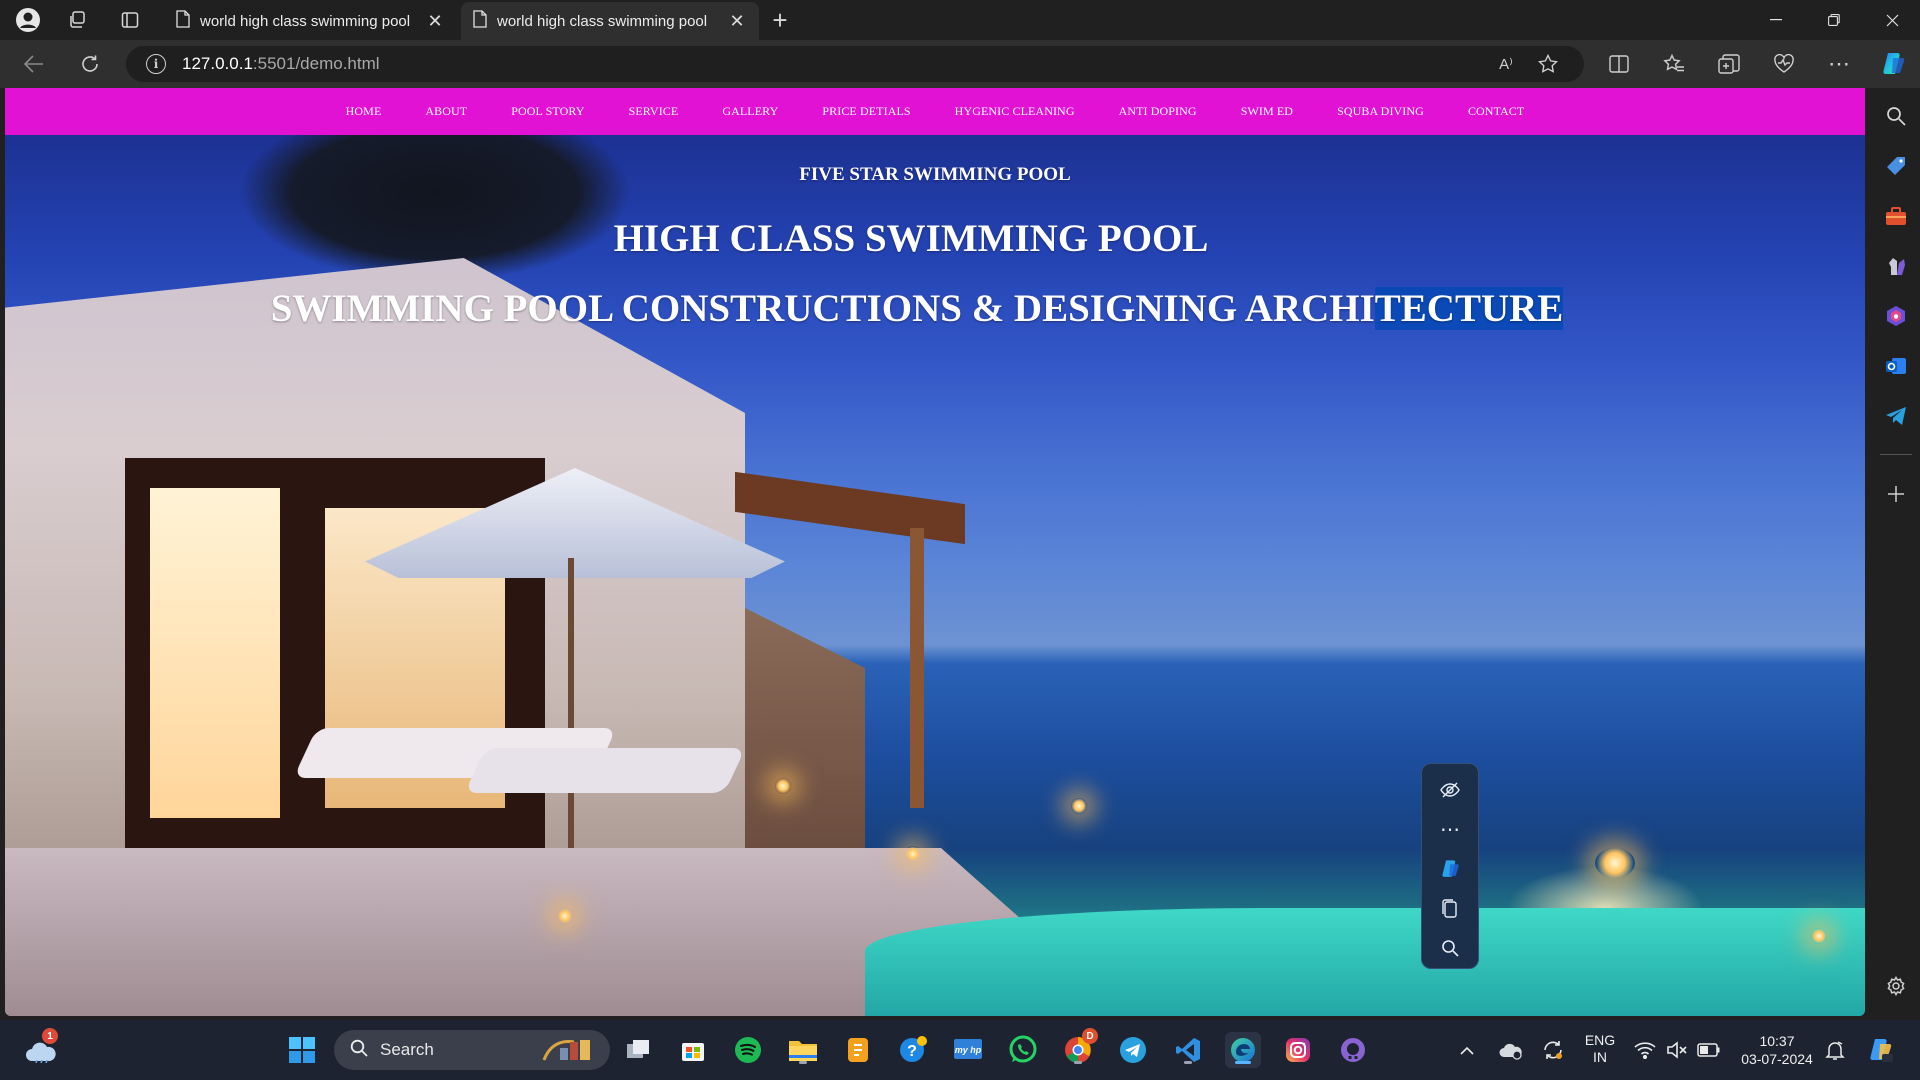  What do you see at coordinates (1674, 64) in the screenshot?
I see `favorites-icon` at bounding box center [1674, 64].